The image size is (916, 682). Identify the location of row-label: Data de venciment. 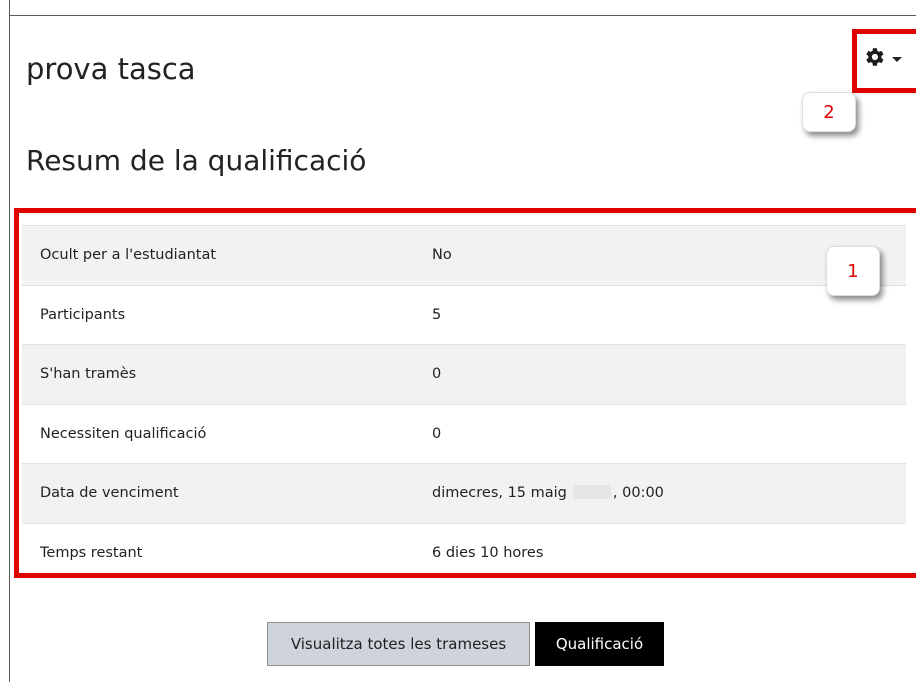
(109, 493).